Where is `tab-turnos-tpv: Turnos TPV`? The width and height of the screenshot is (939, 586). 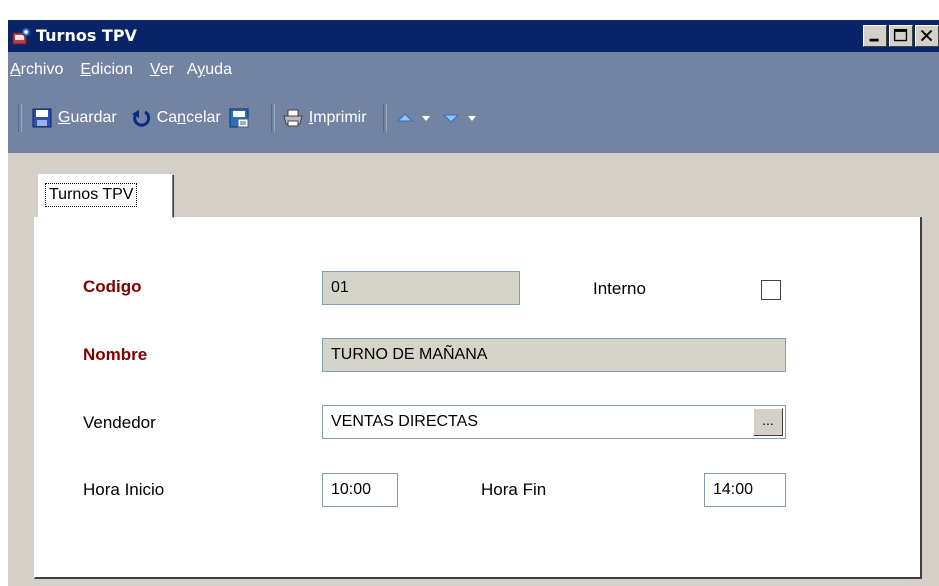 tab-turnos-tpv: Turnos TPV is located at coordinates (106, 196).